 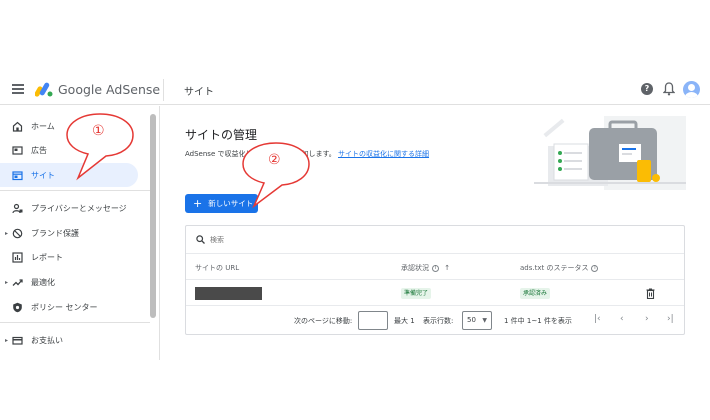 I want to click on avatar, so click(x=691, y=89).